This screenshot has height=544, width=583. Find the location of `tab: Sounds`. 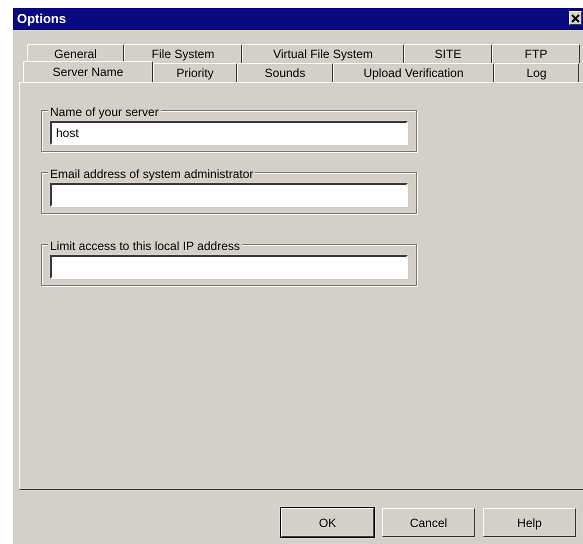

tab: Sounds is located at coordinates (285, 72).